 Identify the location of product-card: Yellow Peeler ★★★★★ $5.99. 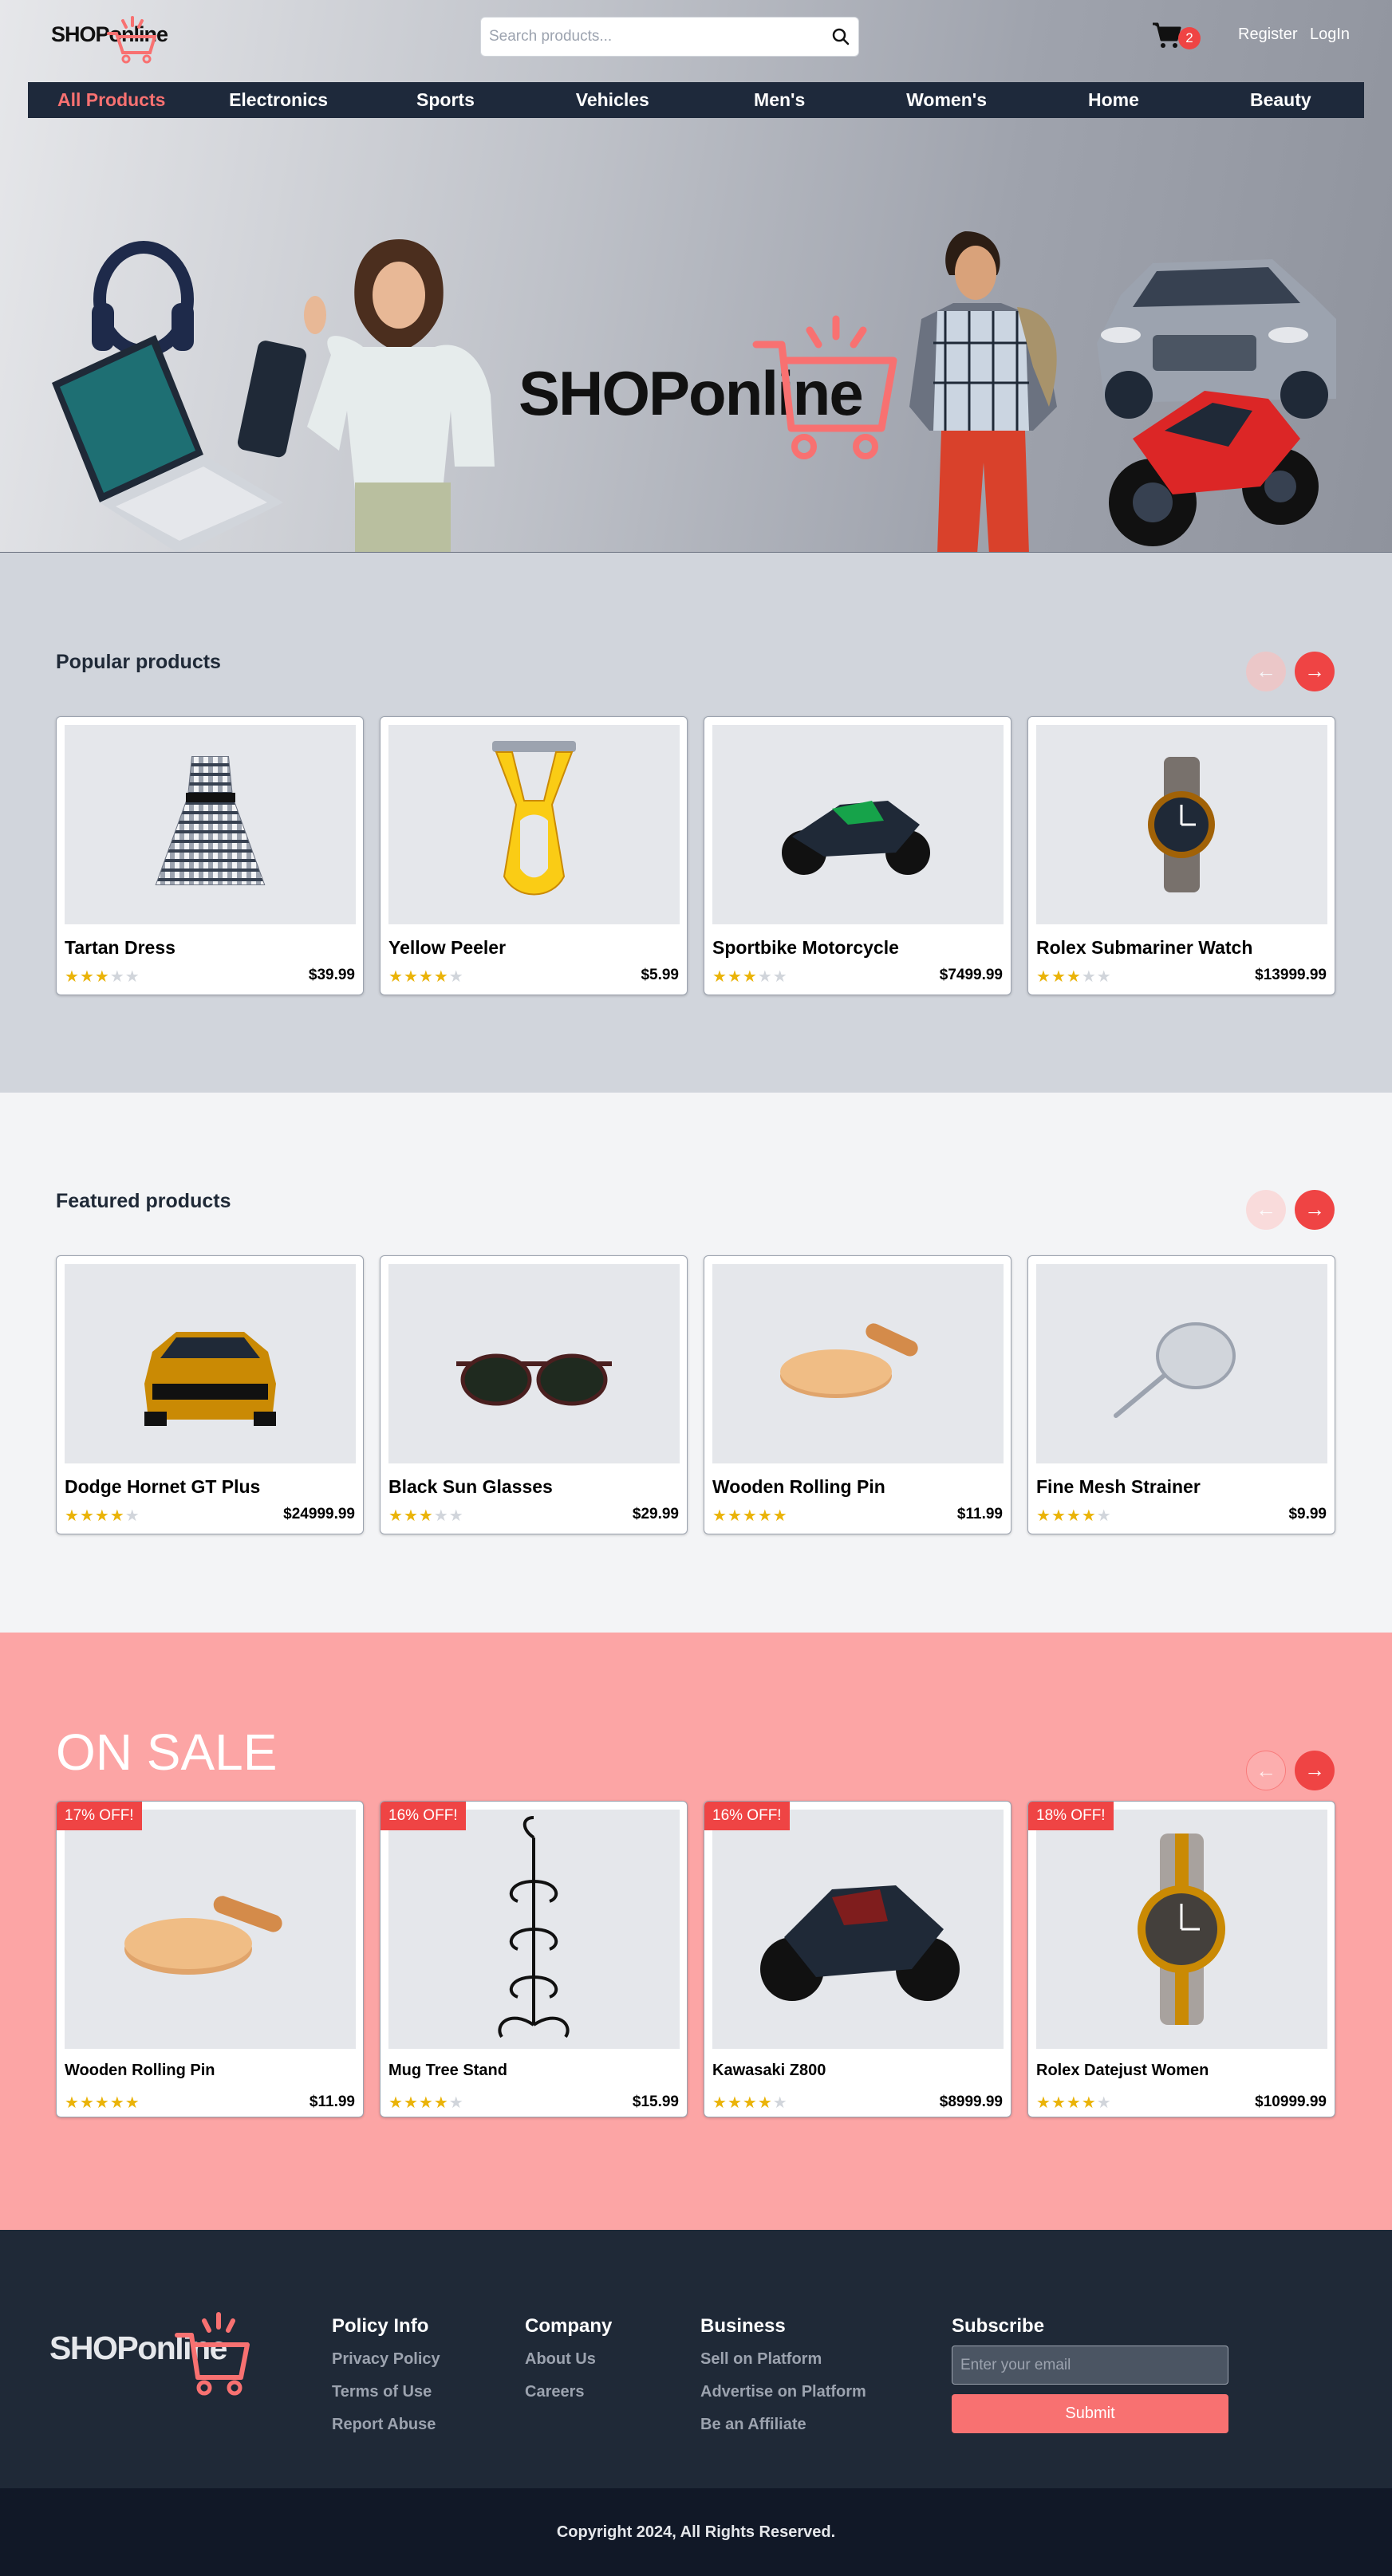
(534, 855).